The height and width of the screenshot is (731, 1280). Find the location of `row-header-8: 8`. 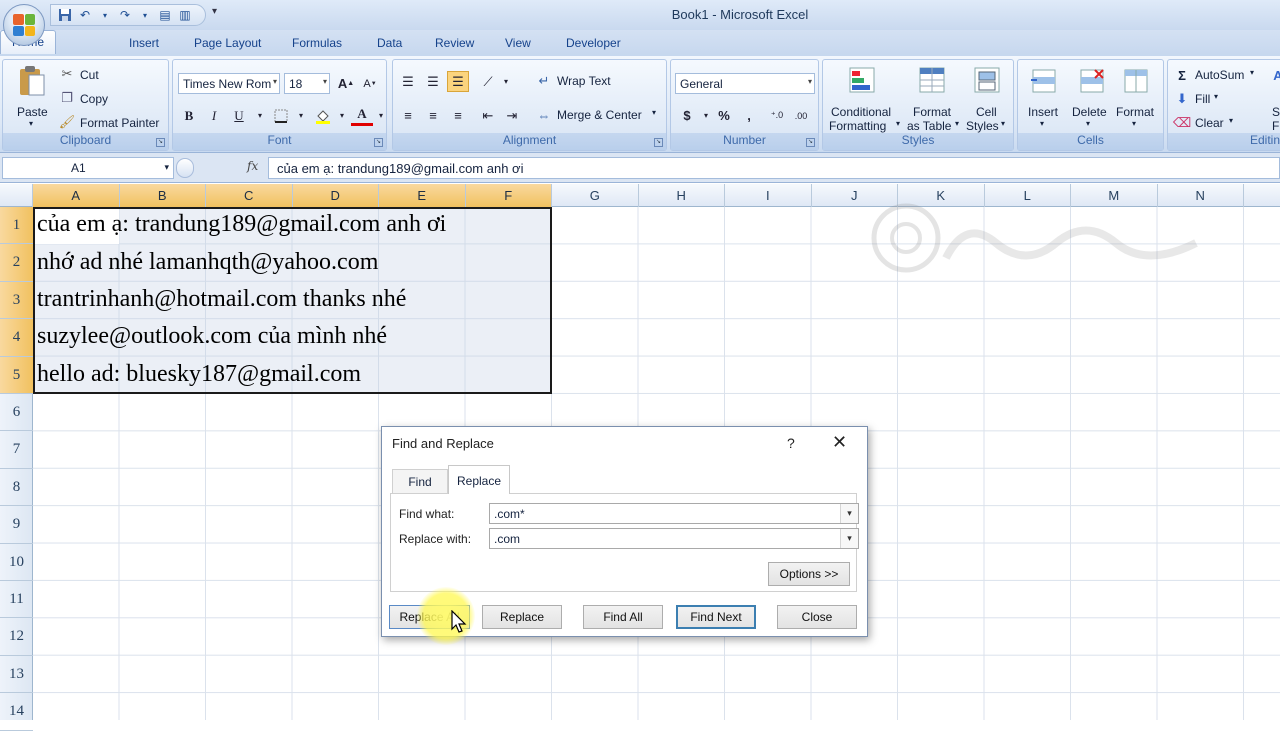

row-header-8: 8 is located at coordinates (16, 488).